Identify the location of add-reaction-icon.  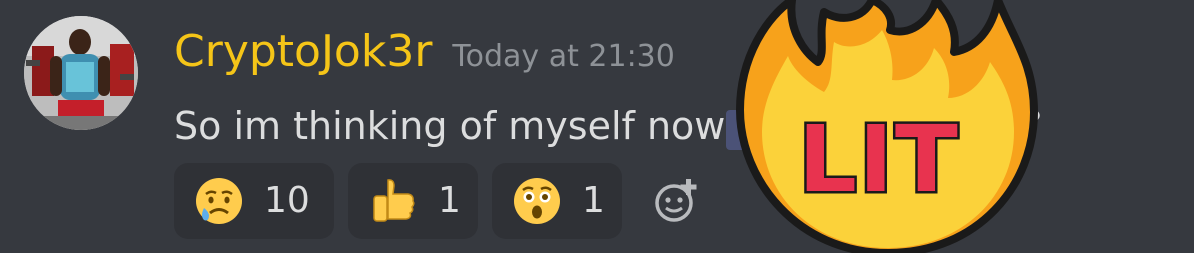
(676, 201).